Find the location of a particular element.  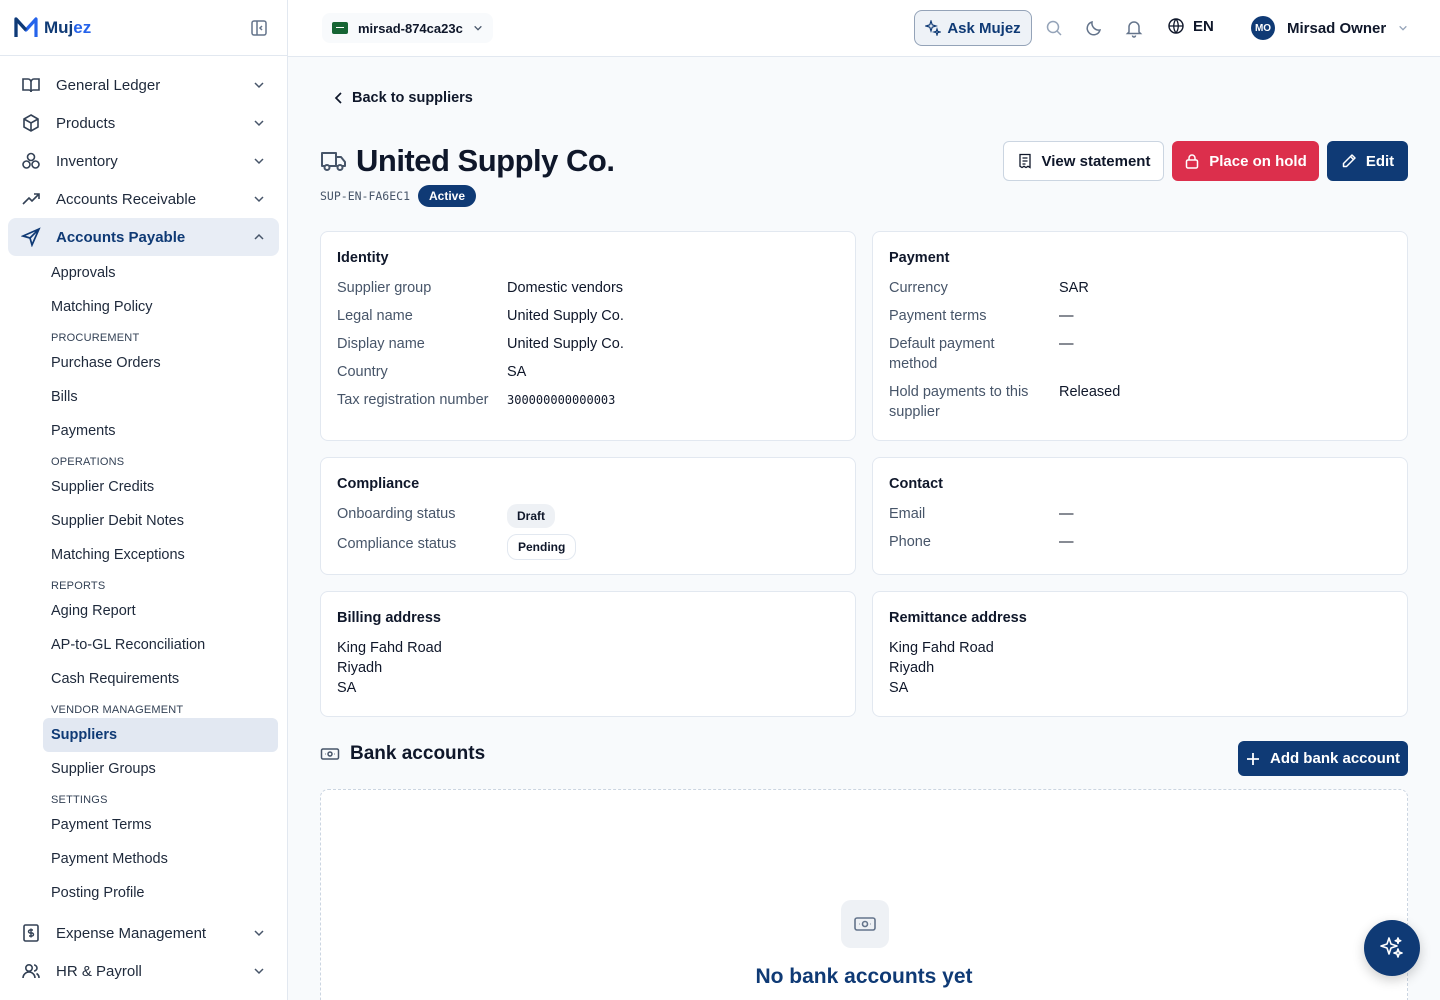

ask-mujez-button: Ask Mujez is located at coordinates (973, 28).